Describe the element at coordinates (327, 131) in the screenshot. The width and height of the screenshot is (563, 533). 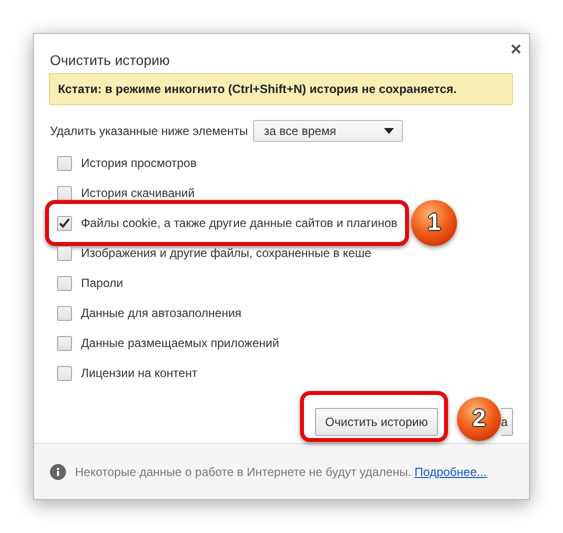
I see `time-range-dropdown: за все время` at that location.